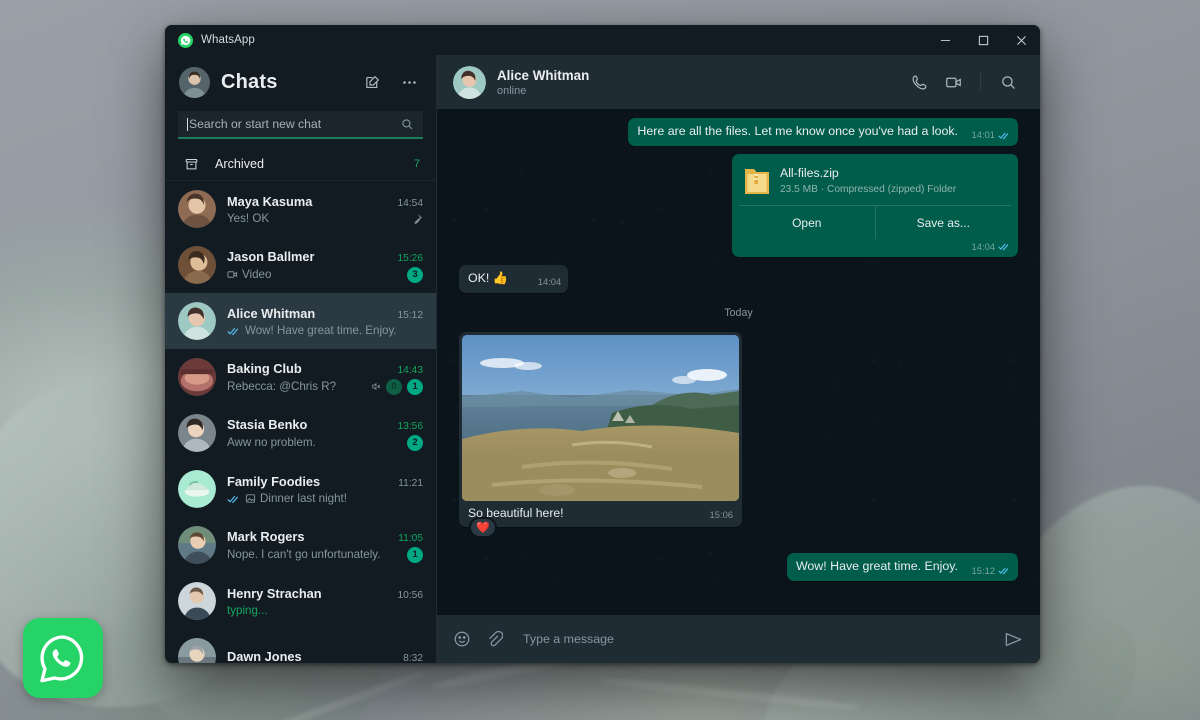  Describe the element at coordinates (264, 368) in the screenshot. I see `chat-name: Baking Club` at that location.